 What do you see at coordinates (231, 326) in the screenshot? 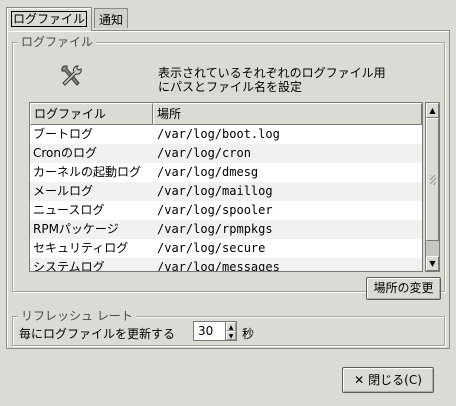
I see `stepper-up-icon: ▲` at bounding box center [231, 326].